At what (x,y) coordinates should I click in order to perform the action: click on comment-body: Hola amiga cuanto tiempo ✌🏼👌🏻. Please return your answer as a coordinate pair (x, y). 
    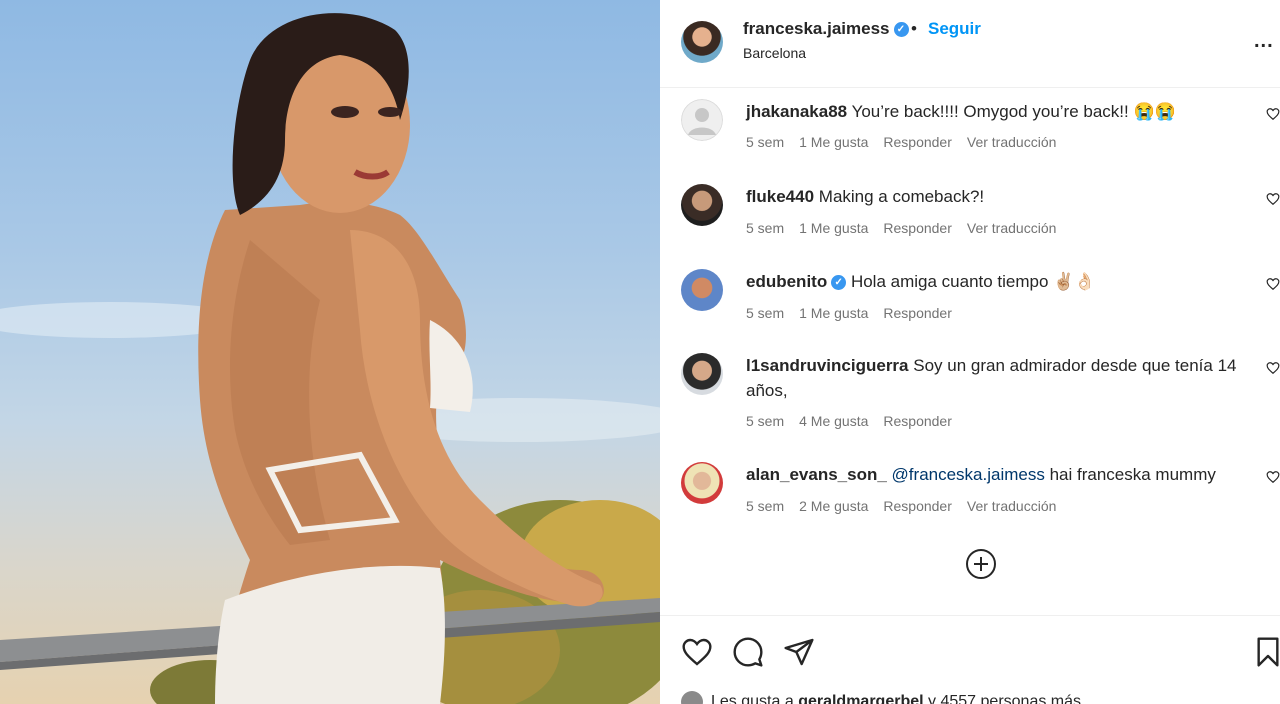
    Looking at the image, I should click on (973, 281).